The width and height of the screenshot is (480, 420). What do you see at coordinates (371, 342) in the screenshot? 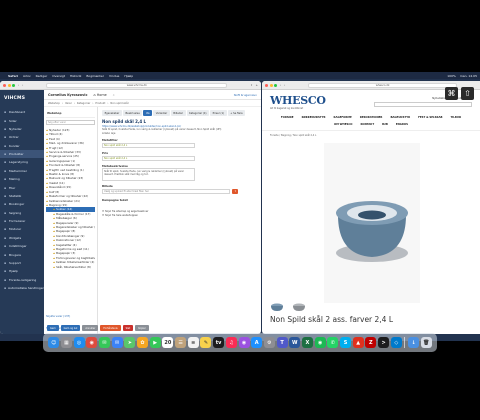
I see `filezilla-icon: Z` at bounding box center [371, 342].